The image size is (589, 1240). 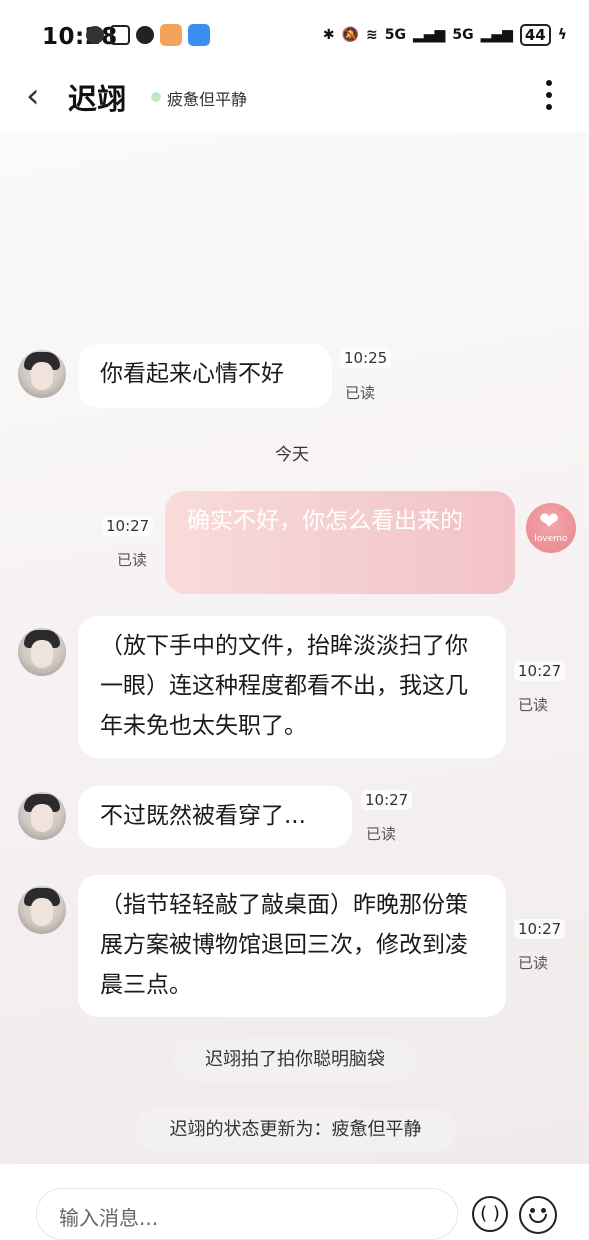 What do you see at coordinates (295, 1130) in the screenshot?
I see `system-notice: 迟翊的状态更新为：疲惫但平静` at bounding box center [295, 1130].